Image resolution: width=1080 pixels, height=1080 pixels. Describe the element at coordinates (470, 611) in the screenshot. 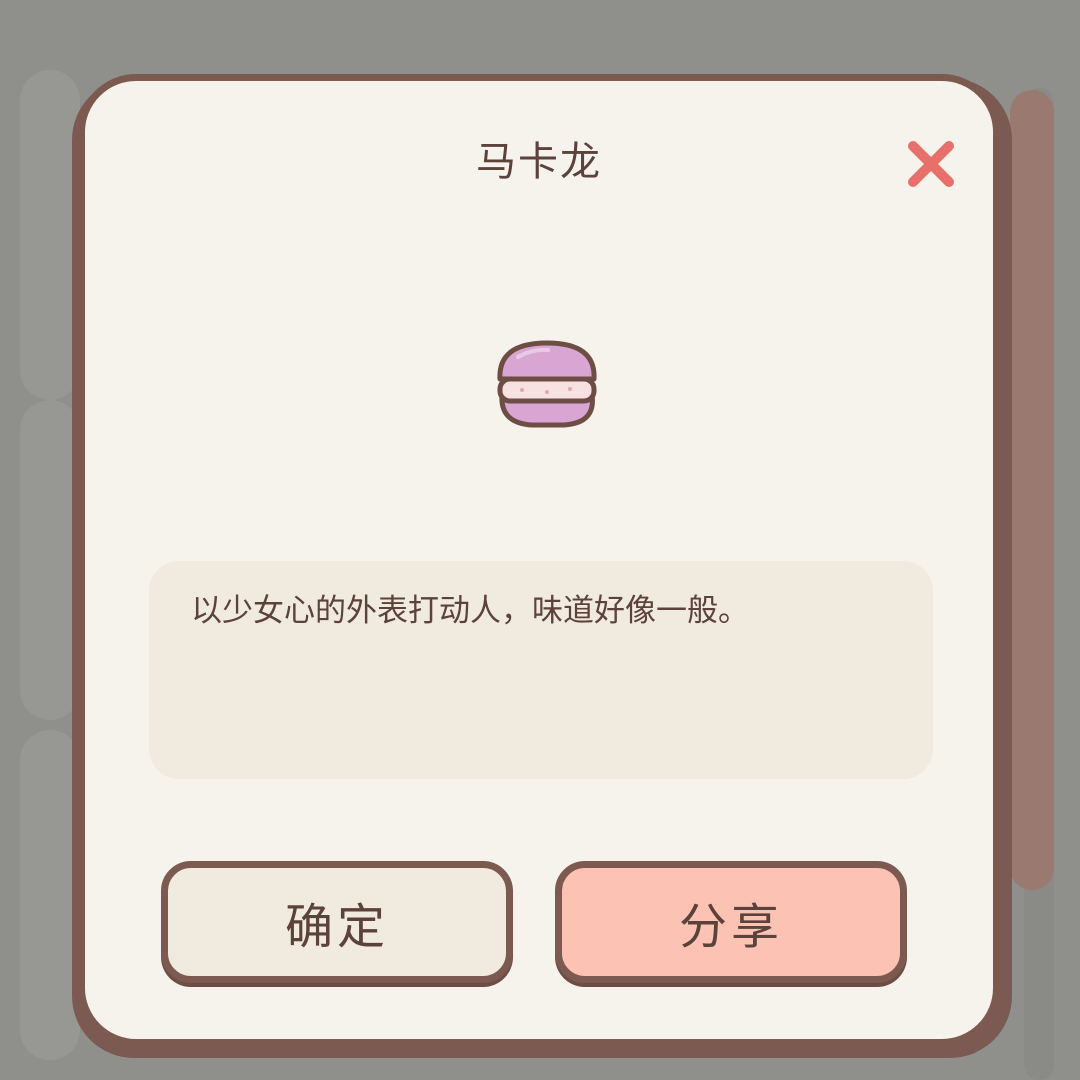

I see `item-description: 以少女心的外表打动人，味道好像一般。` at that location.